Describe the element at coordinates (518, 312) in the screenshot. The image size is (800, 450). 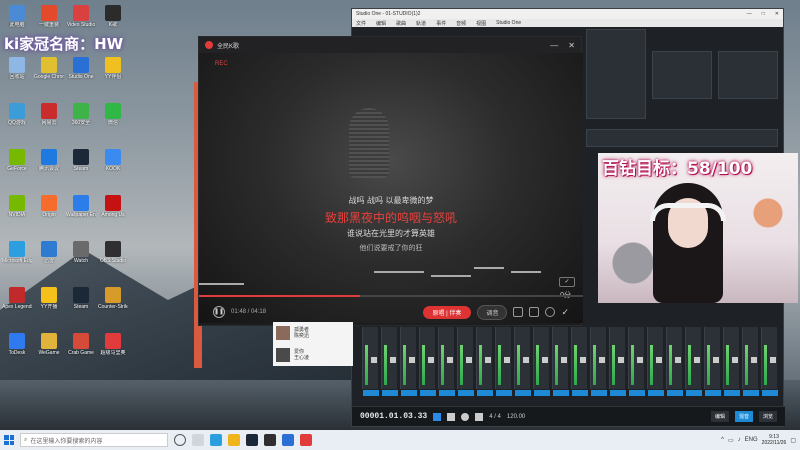
I see `effect-icon` at that location.